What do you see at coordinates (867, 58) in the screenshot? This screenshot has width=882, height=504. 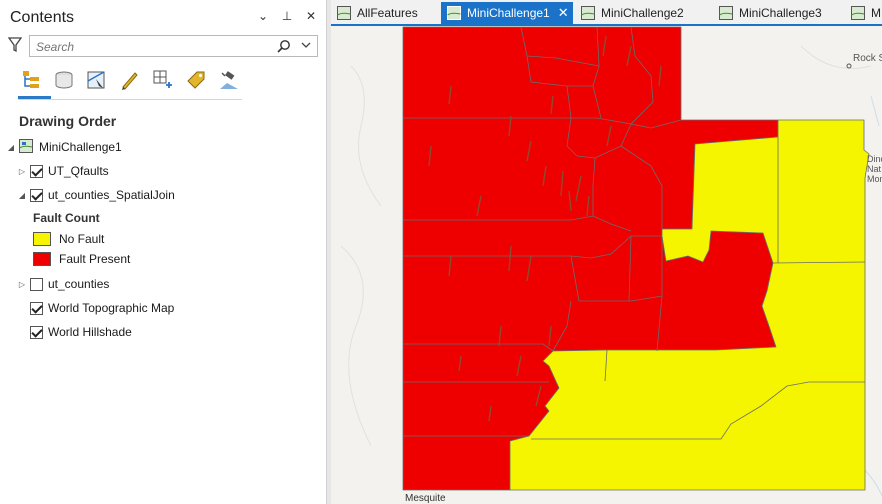 I see `place-label-rock-springs: Rock S` at bounding box center [867, 58].